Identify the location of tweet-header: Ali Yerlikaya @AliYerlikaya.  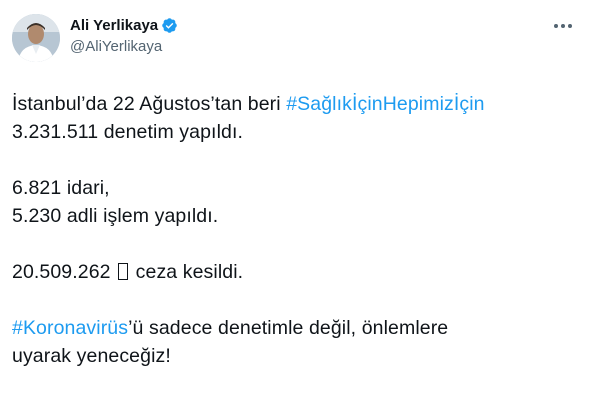
(295, 39).